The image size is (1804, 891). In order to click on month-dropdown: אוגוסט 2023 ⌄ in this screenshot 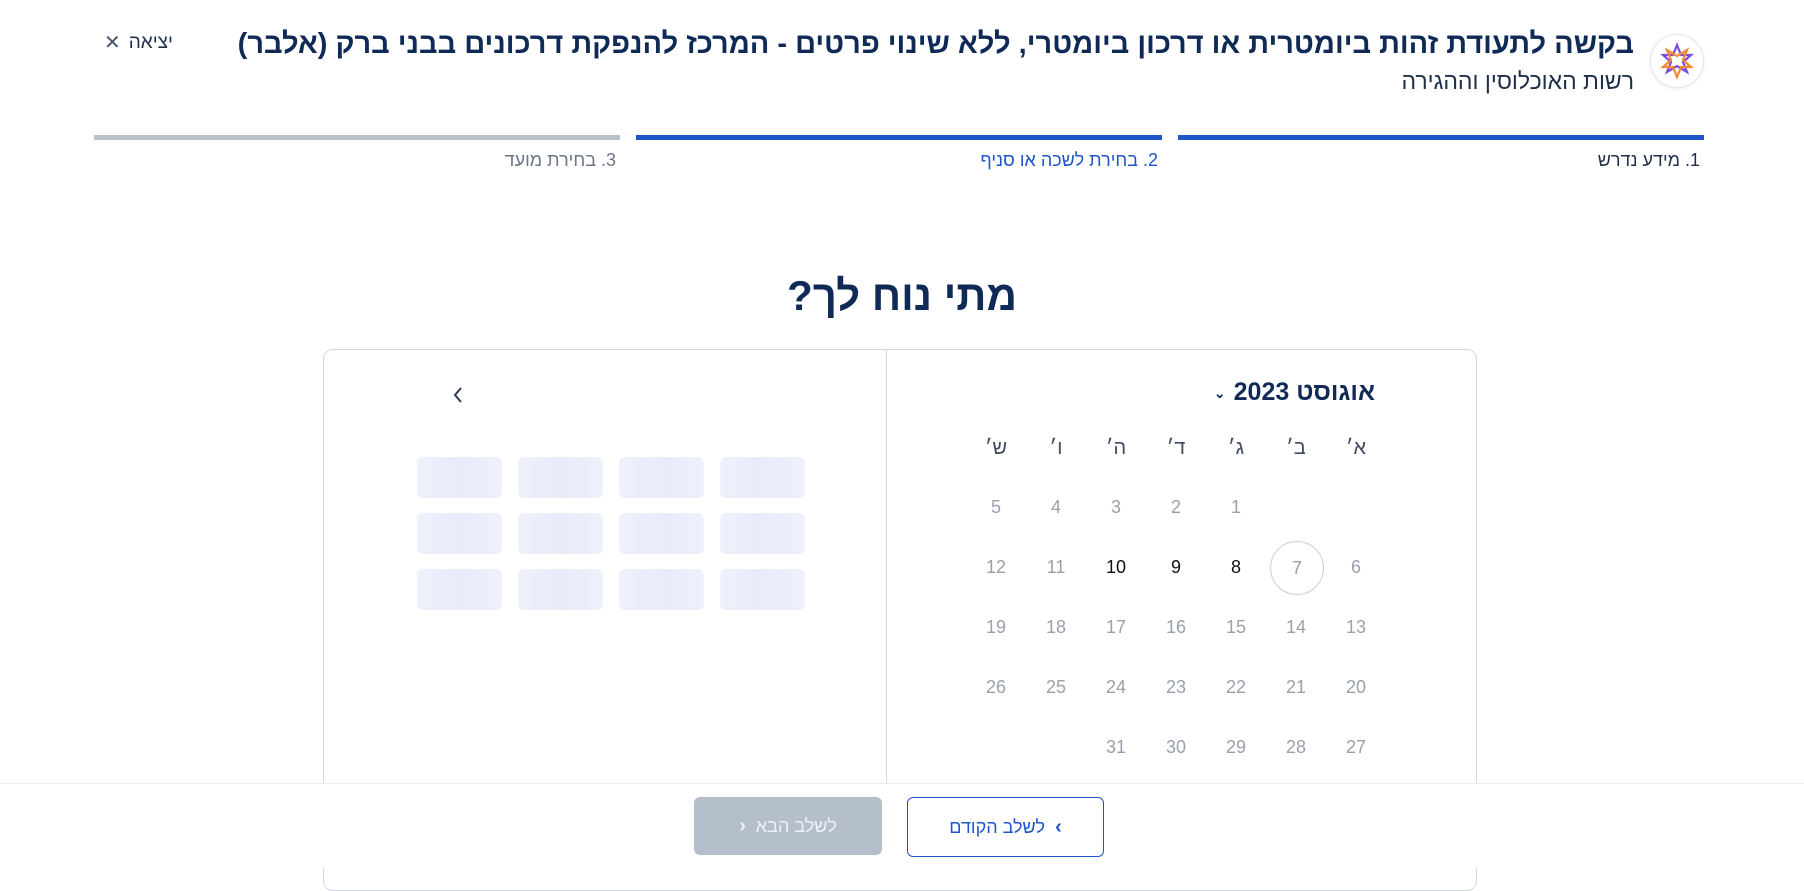, I will do `click(1294, 392)`.